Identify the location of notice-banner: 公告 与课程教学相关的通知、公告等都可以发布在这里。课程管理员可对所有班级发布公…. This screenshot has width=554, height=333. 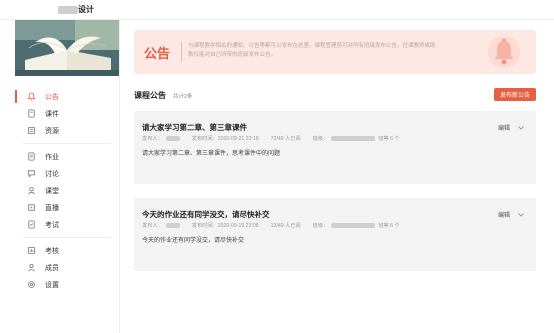
(335, 52).